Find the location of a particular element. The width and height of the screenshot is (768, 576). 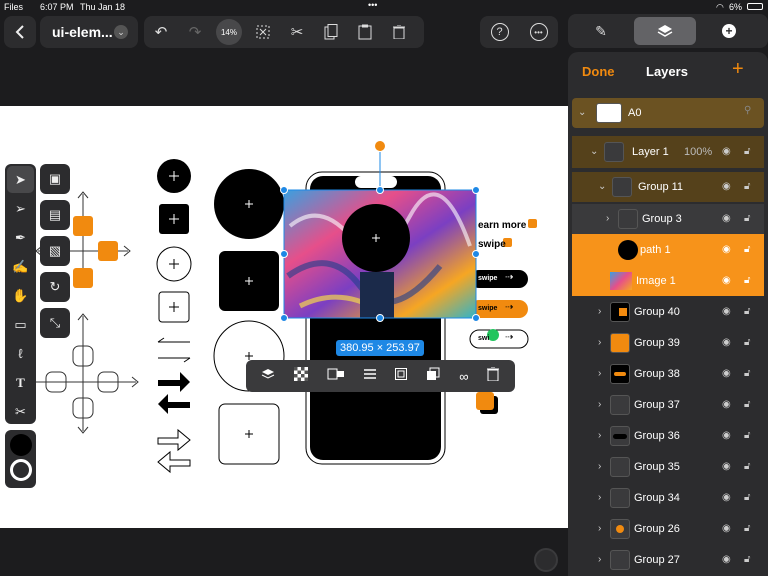

brush-tab-icon: ✎ is located at coordinates (601, 31).